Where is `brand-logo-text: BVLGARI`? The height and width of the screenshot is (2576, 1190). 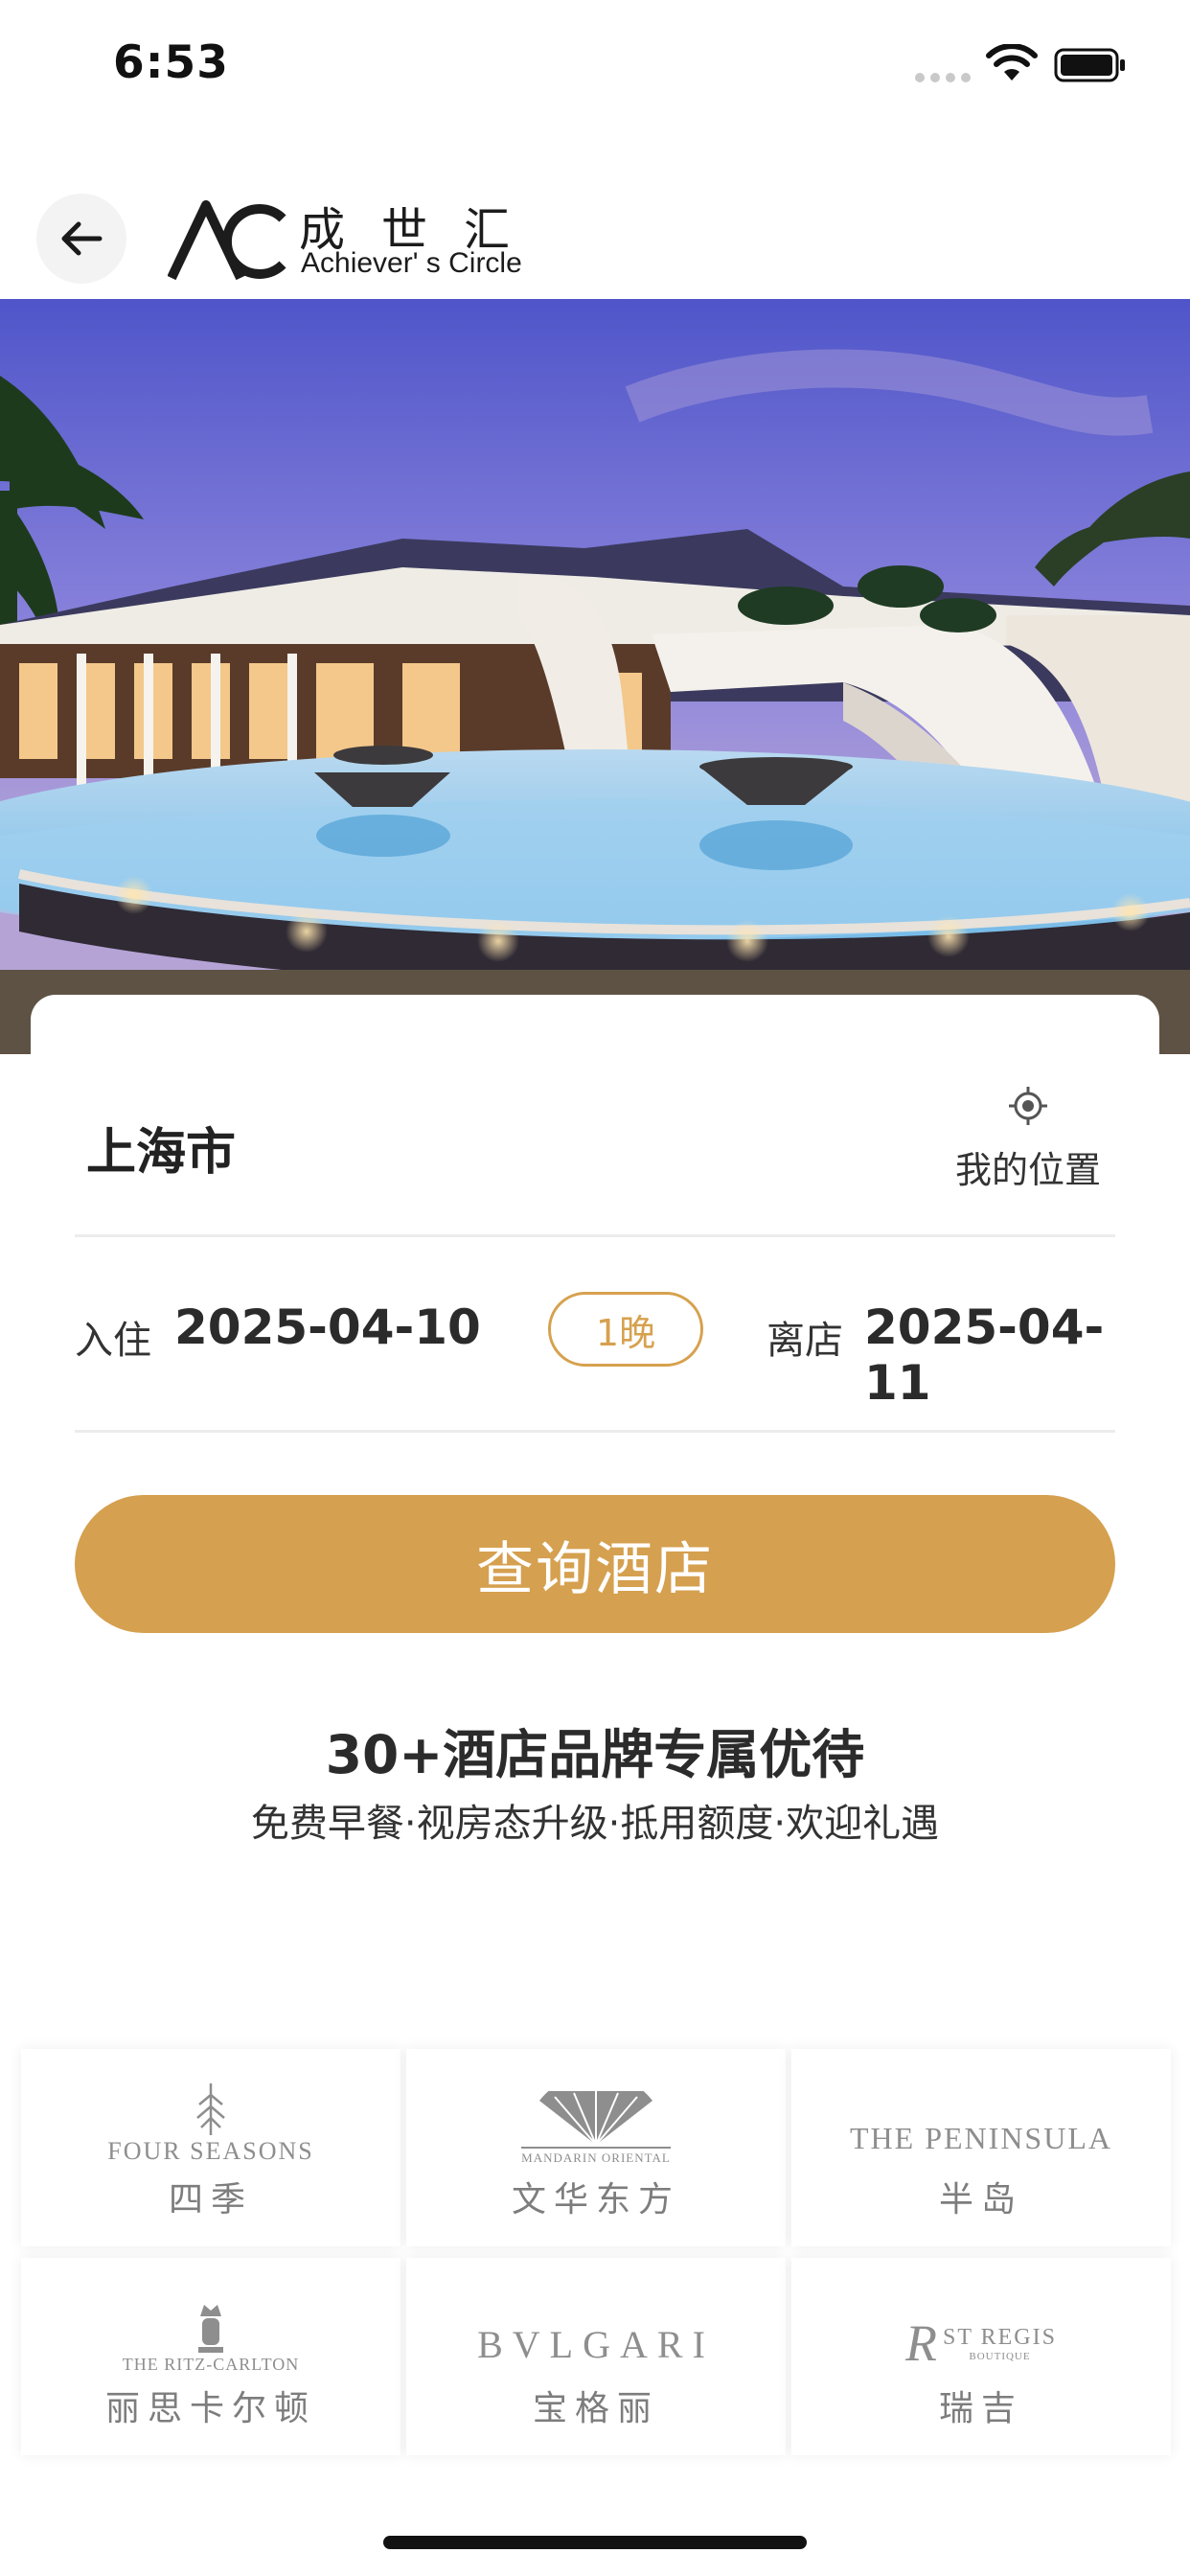
brand-logo-text: BVLGARI is located at coordinates (596, 2344).